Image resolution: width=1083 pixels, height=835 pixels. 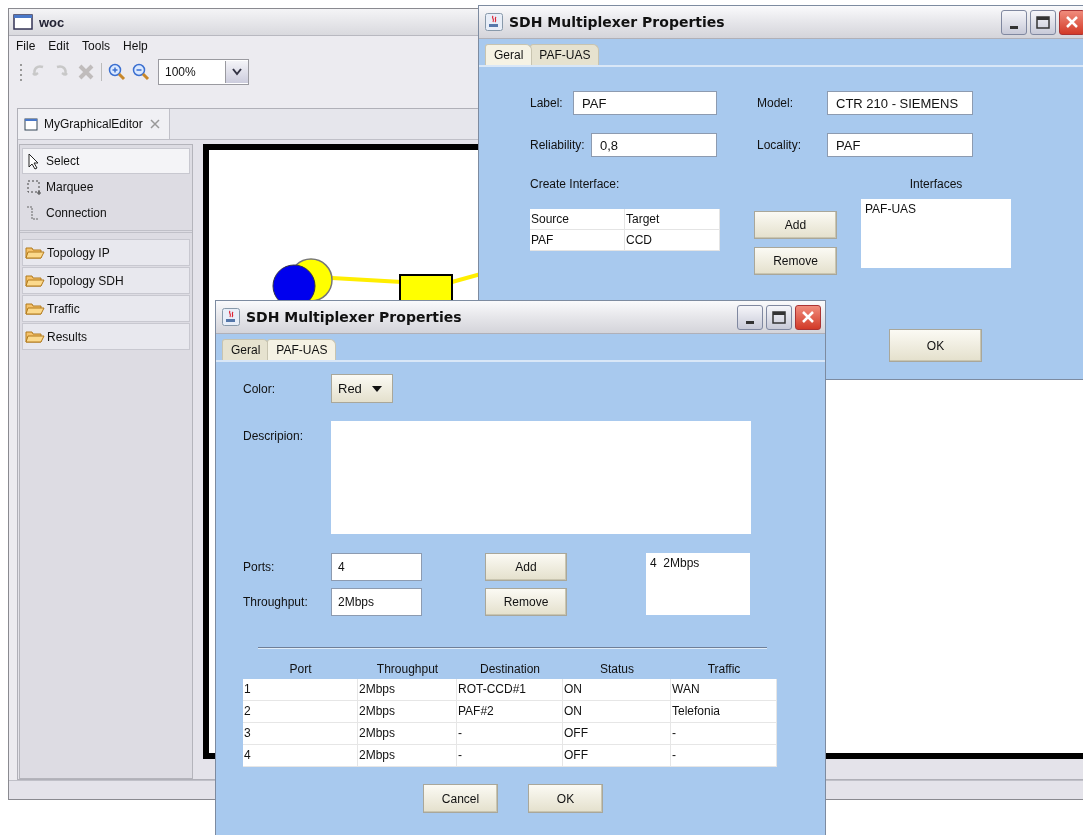 I want to click on list-item: 4 2Mbps, so click(x=698, y=563).